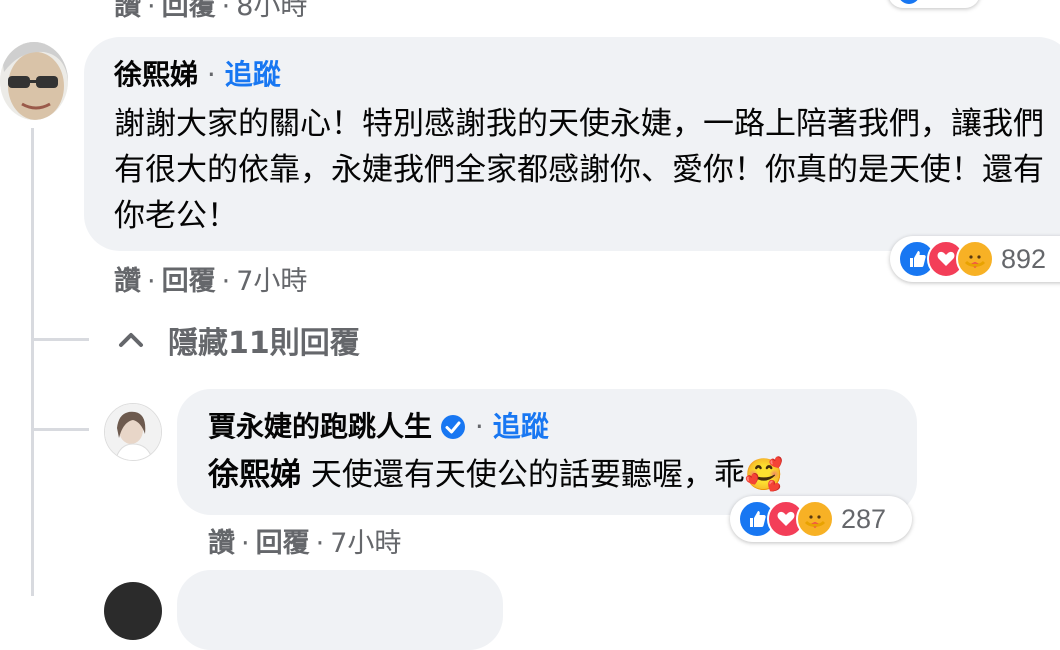 The width and height of the screenshot is (1060, 650). I want to click on like-reaction-icon, so click(909, 2).